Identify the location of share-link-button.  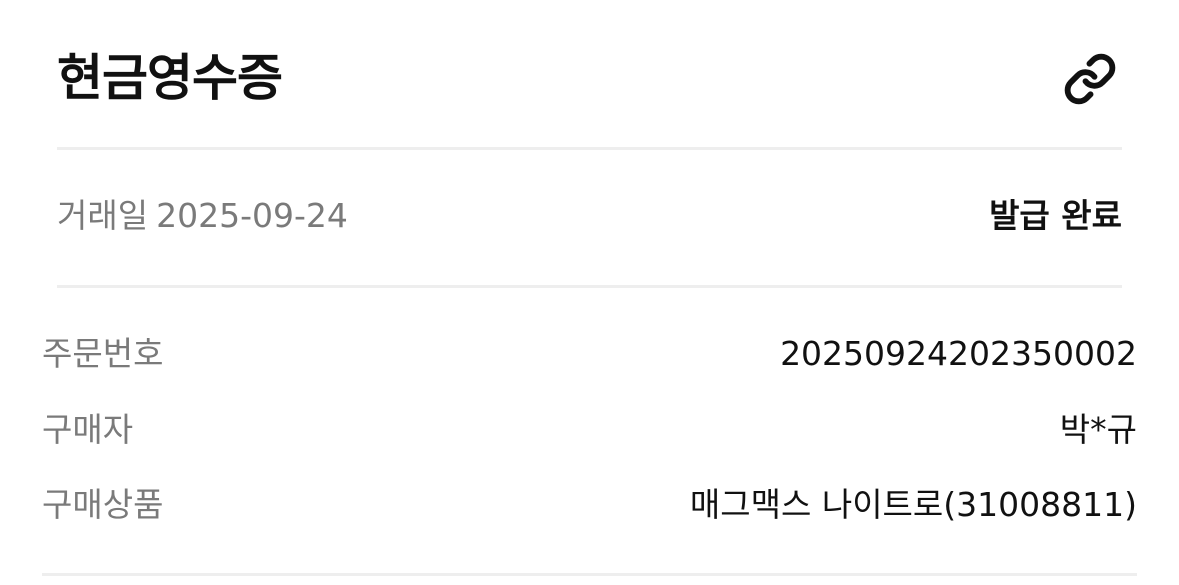
(1090, 79).